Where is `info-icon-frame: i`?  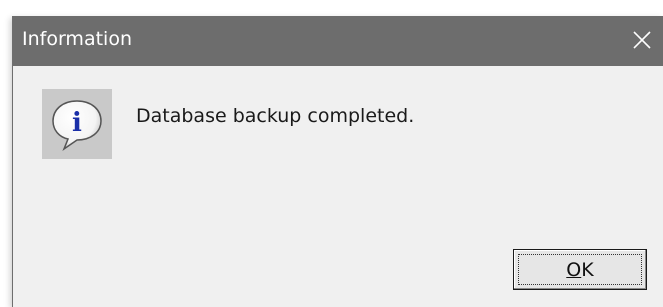
info-icon-frame: i is located at coordinates (77, 124).